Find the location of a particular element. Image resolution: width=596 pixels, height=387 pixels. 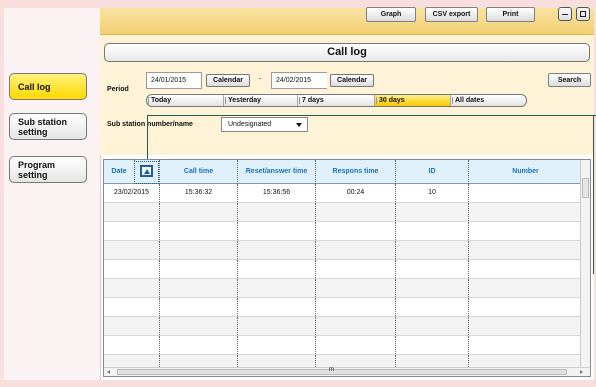

scroll-left-icon is located at coordinates (108, 372).